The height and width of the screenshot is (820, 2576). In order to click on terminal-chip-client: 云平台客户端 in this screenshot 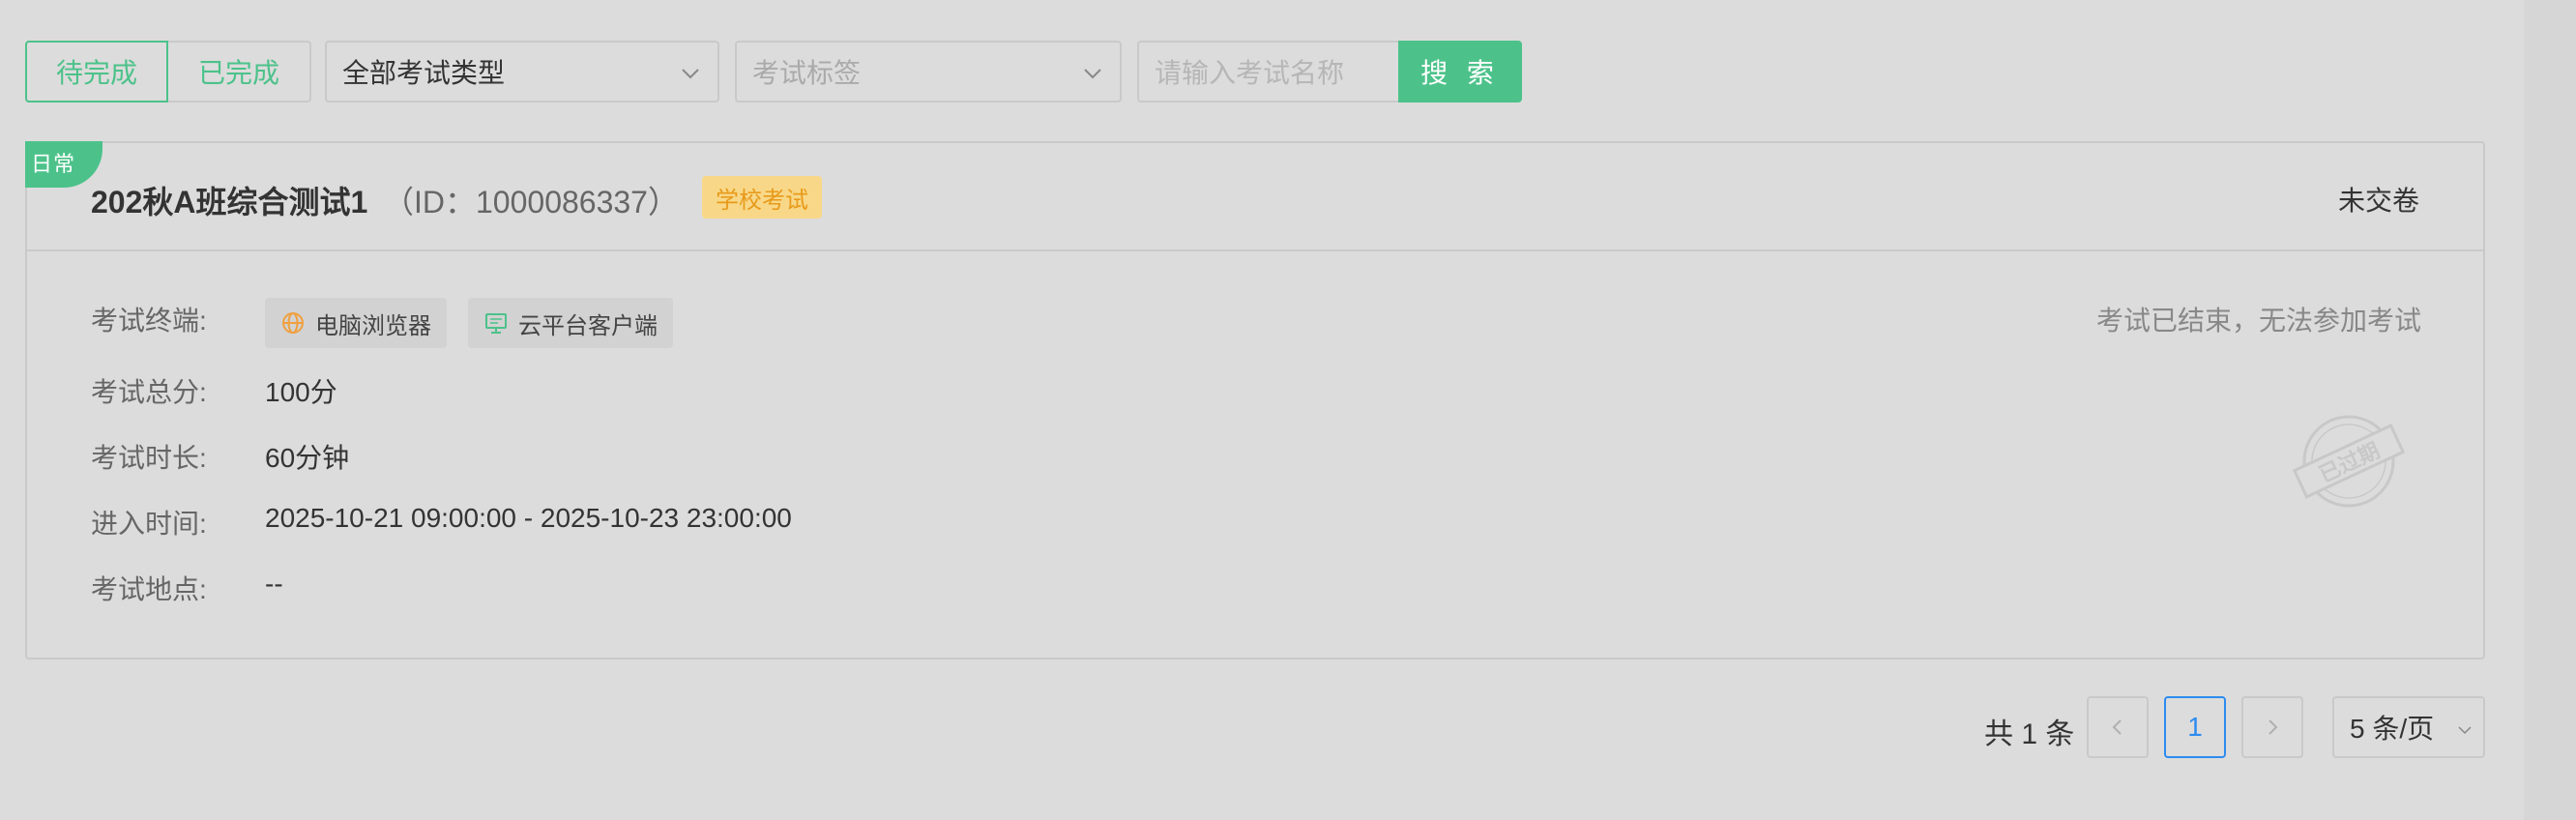, I will do `click(570, 323)`.